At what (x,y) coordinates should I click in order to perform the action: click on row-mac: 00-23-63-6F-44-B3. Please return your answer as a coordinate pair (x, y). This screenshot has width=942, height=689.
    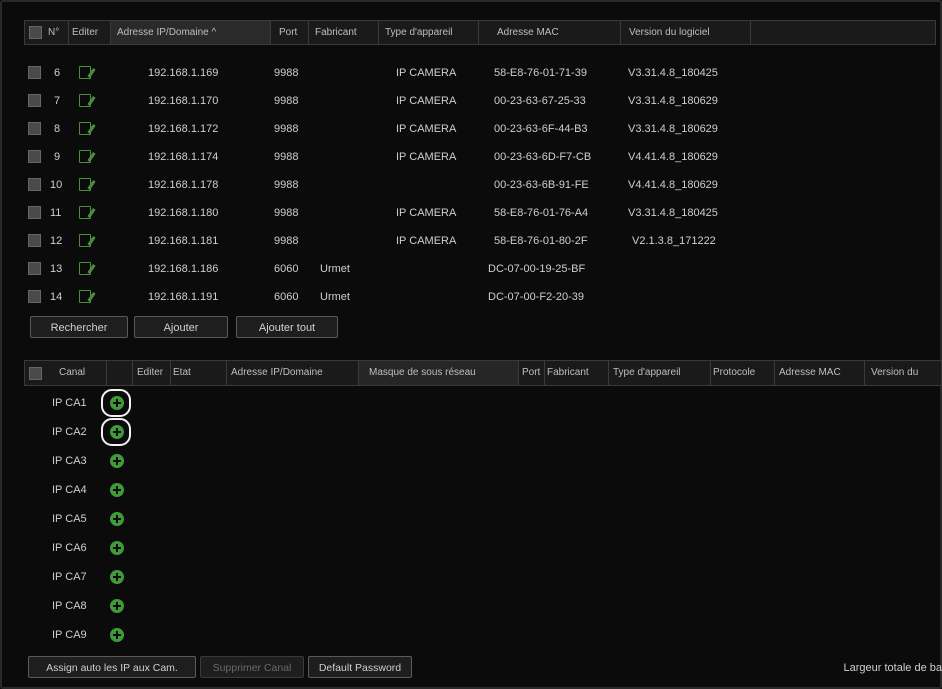
    Looking at the image, I should click on (541, 129).